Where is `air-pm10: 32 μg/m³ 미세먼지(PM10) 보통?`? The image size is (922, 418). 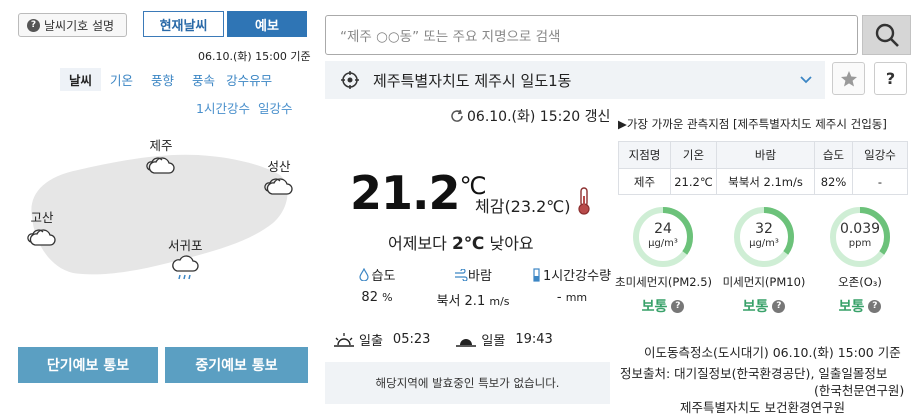
air-pm10: 32 μg/m³ 미세먼지(PM10) 보통? is located at coordinates (764, 261).